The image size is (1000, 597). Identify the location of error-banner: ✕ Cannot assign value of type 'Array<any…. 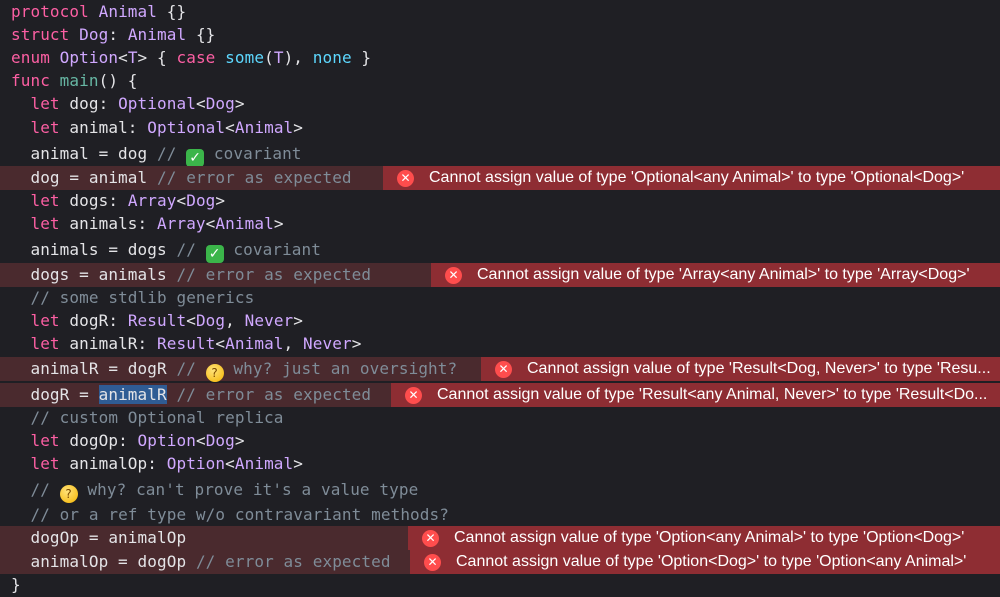
(715, 275).